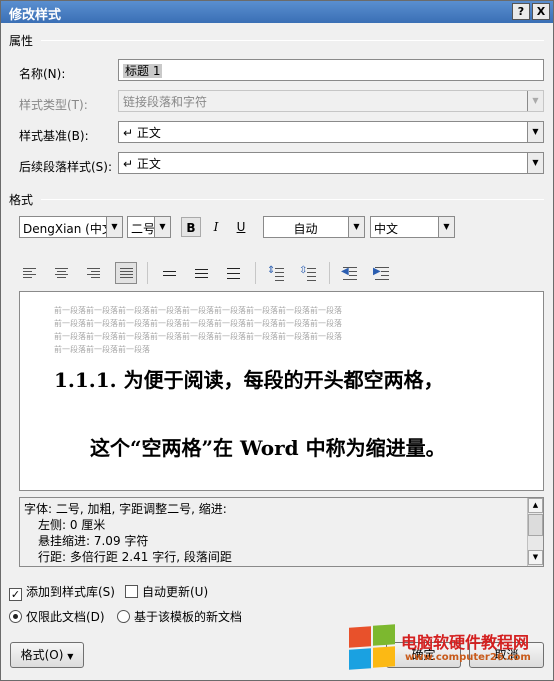  What do you see at coordinates (535, 505) in the screenshot?
I see `scroll-up-icon: ▲` at bounding box center [535, 505].